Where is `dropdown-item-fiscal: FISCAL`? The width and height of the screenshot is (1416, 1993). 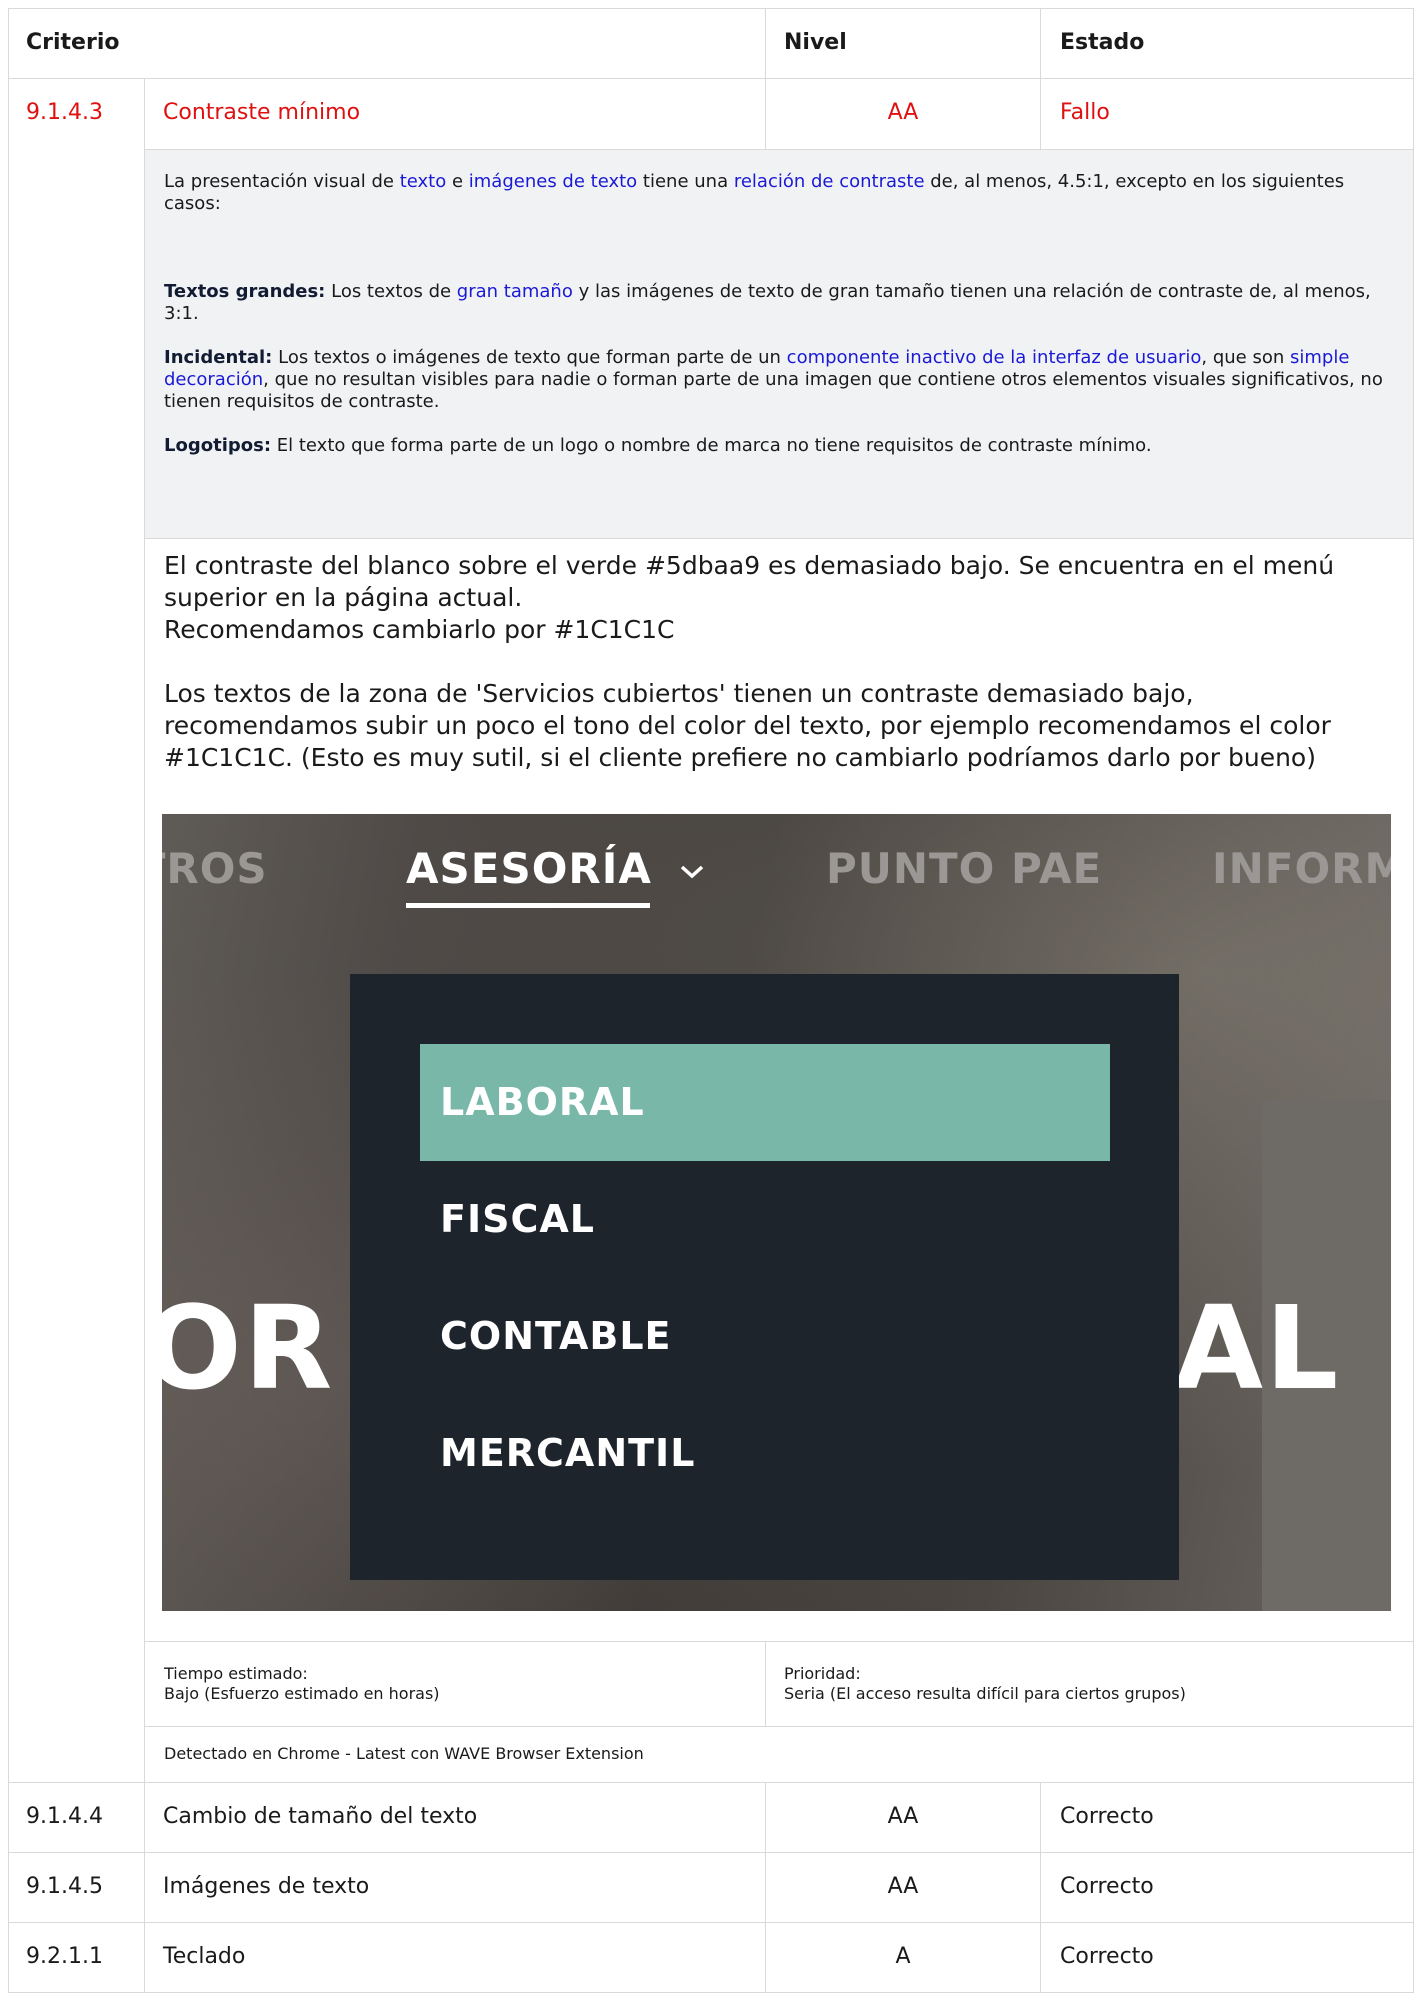 dropdown-item-fiscal: FISCAL is located at coordinates (517, 1219).